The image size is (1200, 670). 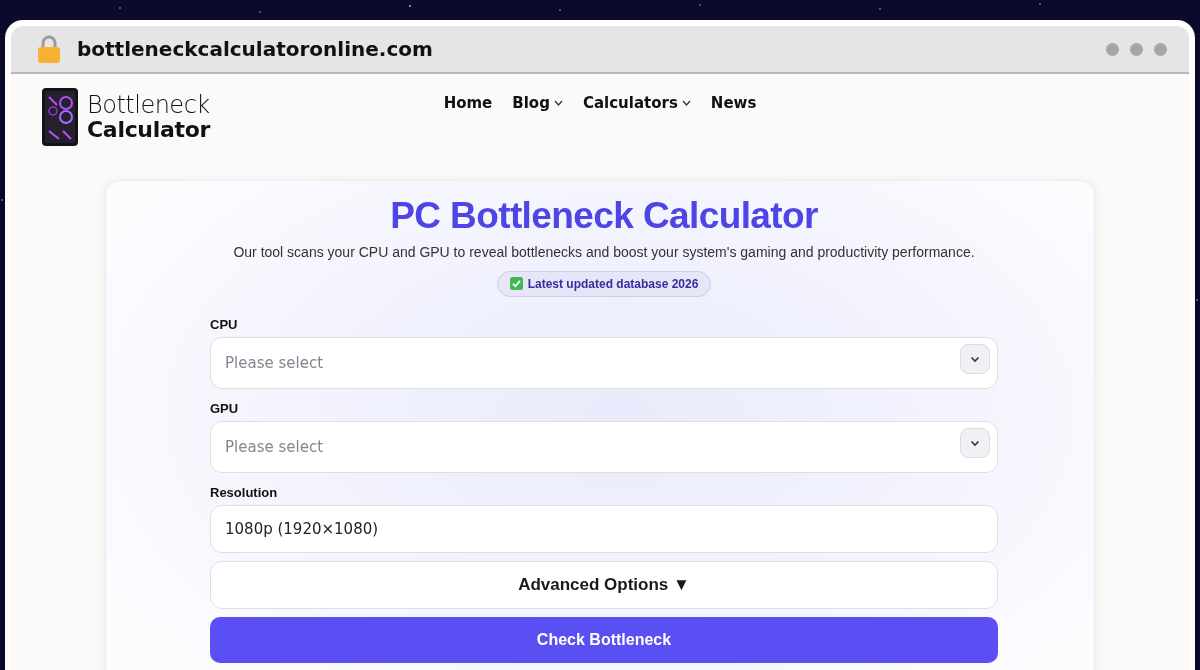 I want to click on check-icon, so click(x=516, y=284).